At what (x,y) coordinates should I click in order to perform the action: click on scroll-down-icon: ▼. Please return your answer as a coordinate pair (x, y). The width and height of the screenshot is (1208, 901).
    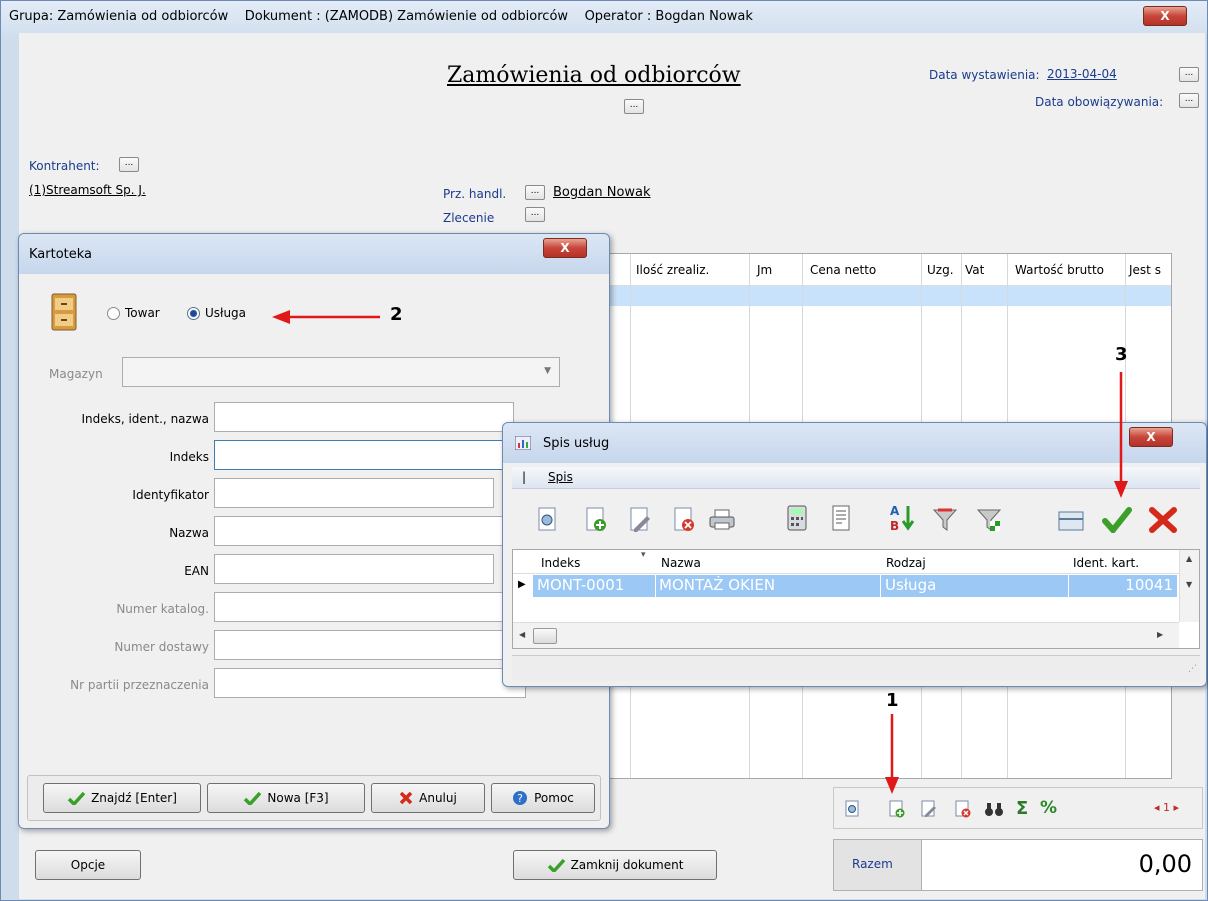
    Looking at the image, I should click on (1189, 584).